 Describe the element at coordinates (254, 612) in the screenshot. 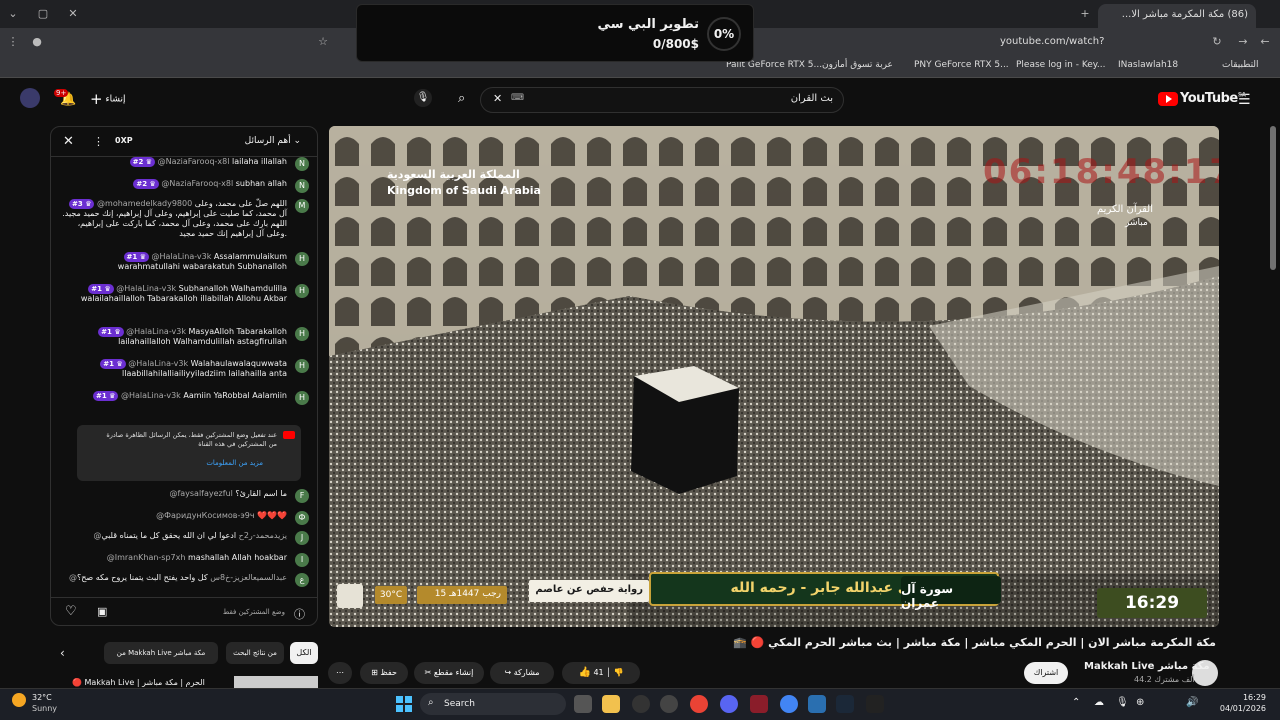

I see `chat-input: وضع المشتركين فقط` at that location.